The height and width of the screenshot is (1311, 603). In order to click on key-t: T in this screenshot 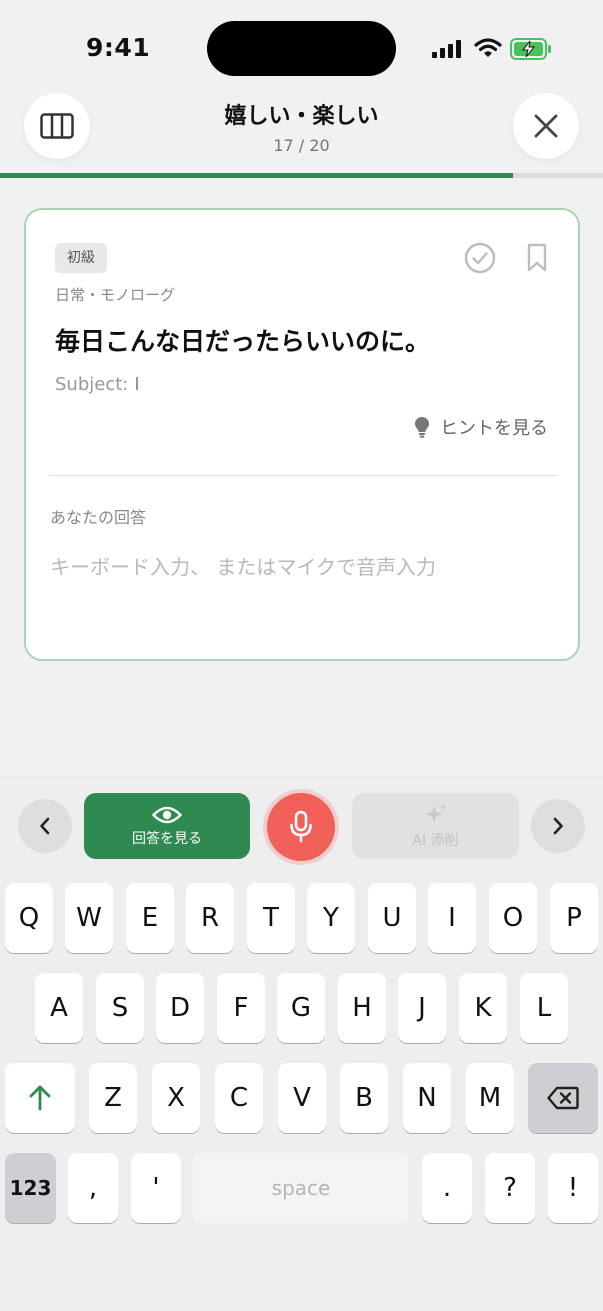, I will do `click(271, 918)`.